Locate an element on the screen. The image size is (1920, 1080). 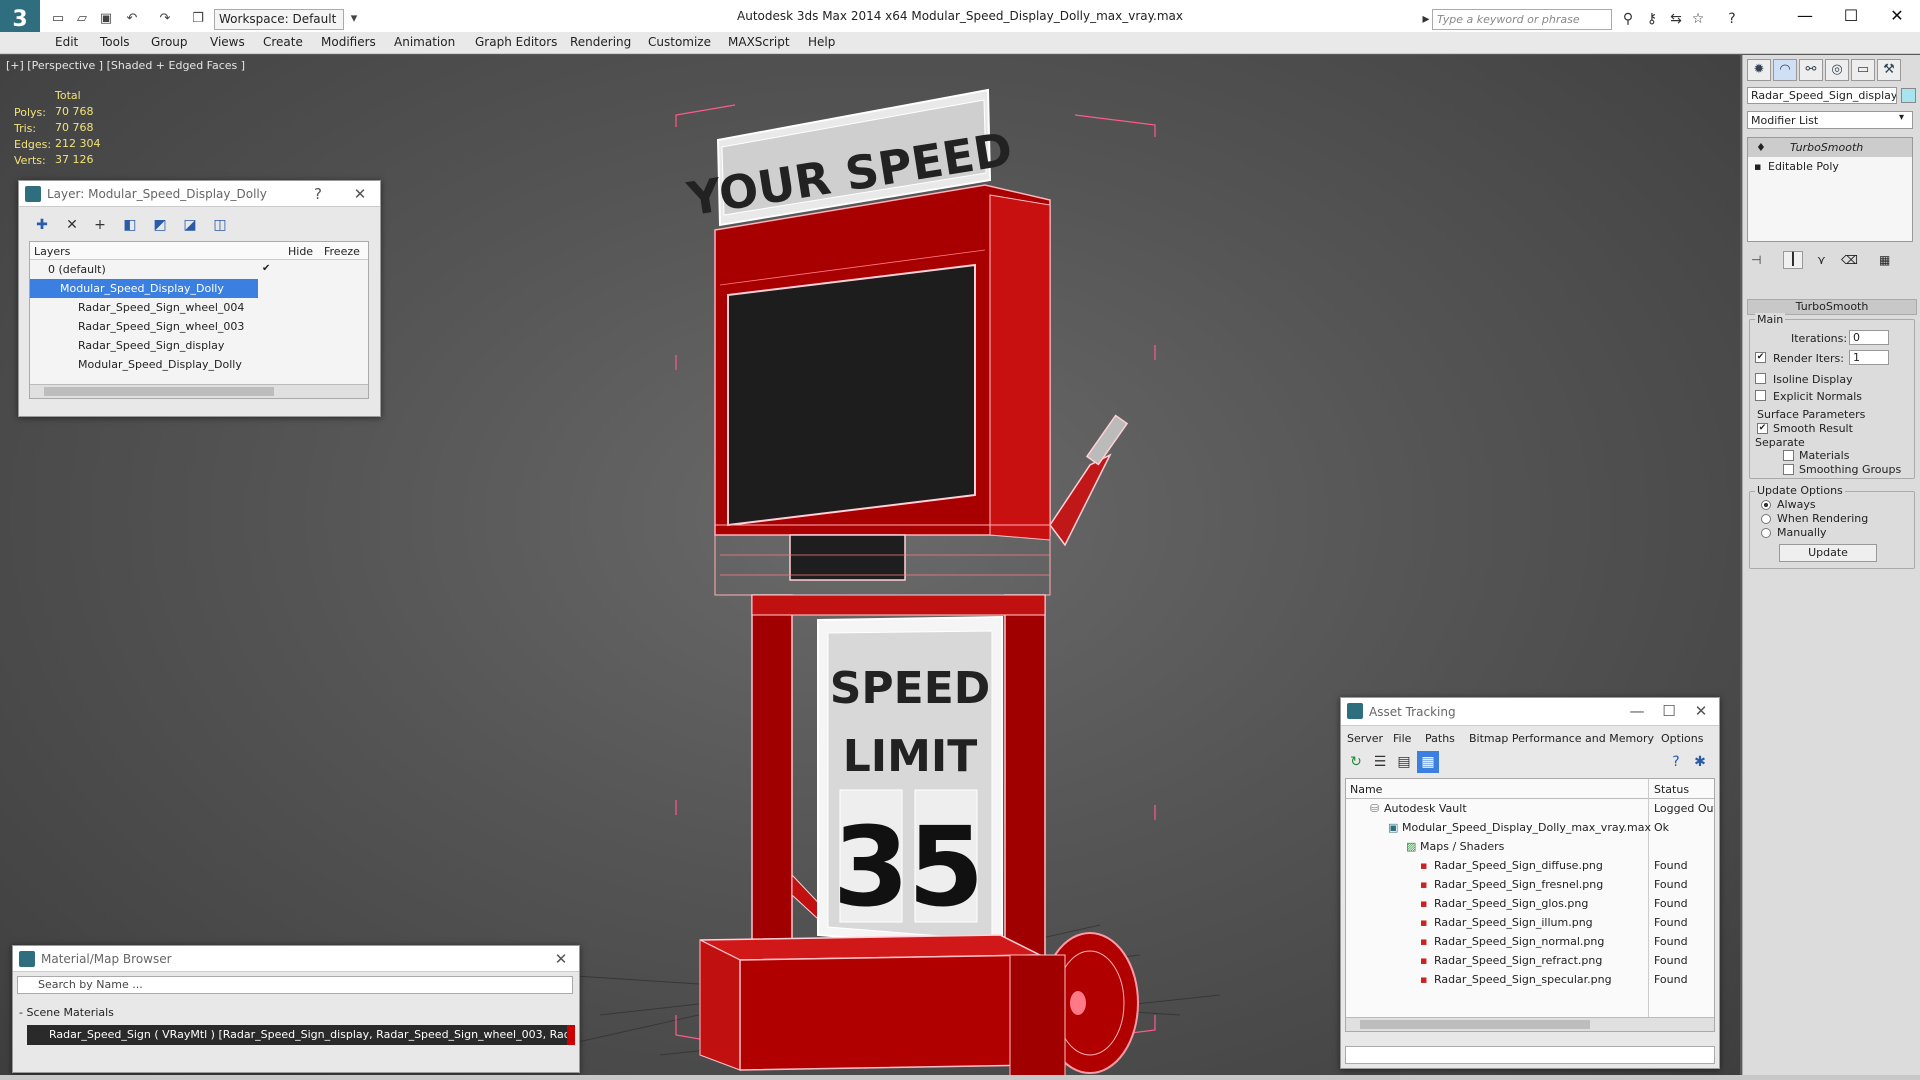
table-row: ▨ Maps / Shaders is located at coordinates (1530, 846).